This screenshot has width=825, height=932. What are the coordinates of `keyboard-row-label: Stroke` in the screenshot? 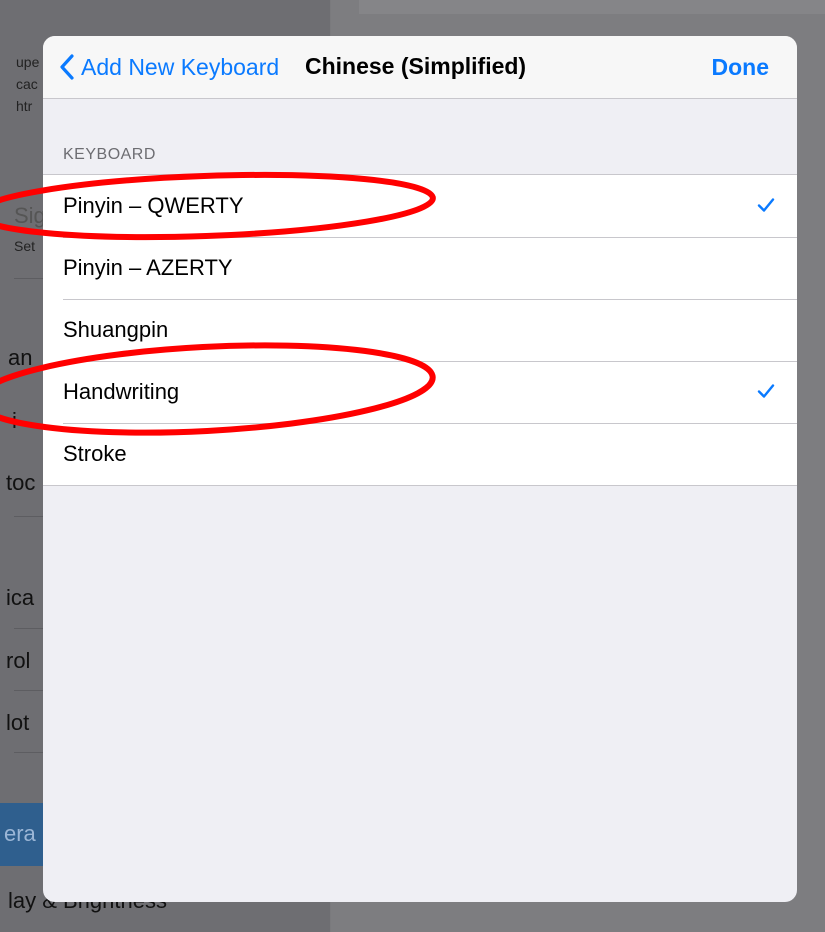 It's located at (95, 453).